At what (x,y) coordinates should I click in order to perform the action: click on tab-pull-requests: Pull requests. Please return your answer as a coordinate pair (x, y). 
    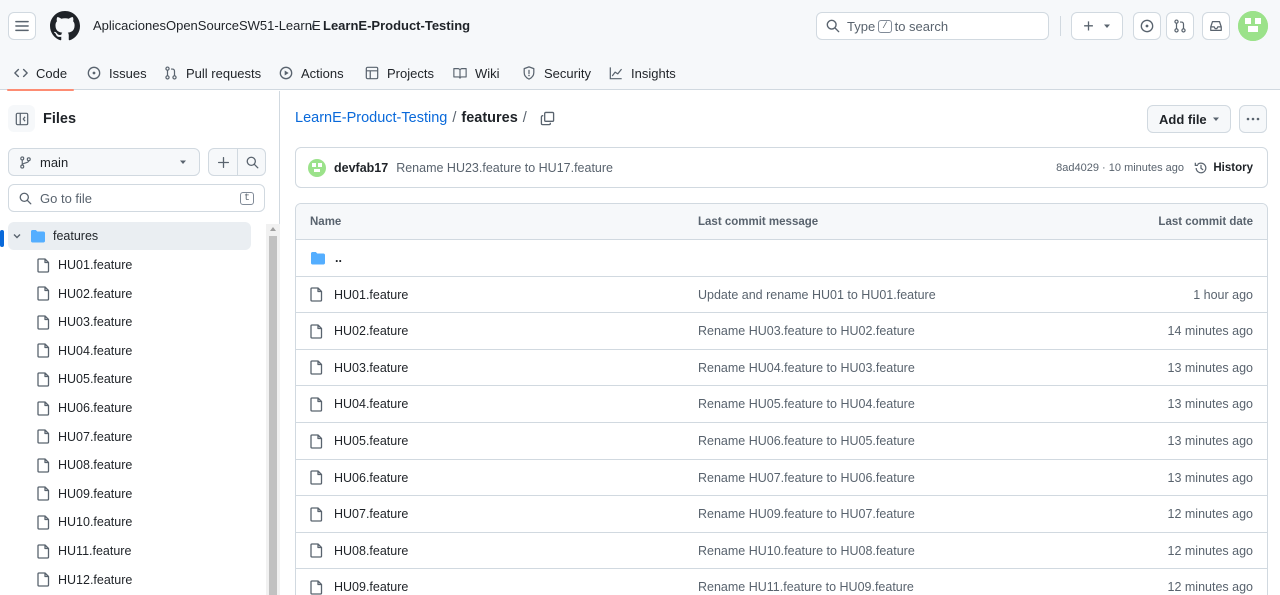
    Looking at the image, I should click on (212, 73).